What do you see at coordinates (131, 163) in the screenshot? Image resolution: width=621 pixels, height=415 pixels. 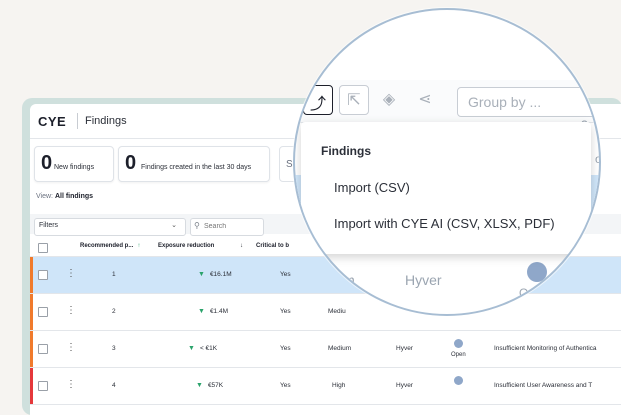 I see `recent-findings-count: 0` at bounding box center [131, 163].